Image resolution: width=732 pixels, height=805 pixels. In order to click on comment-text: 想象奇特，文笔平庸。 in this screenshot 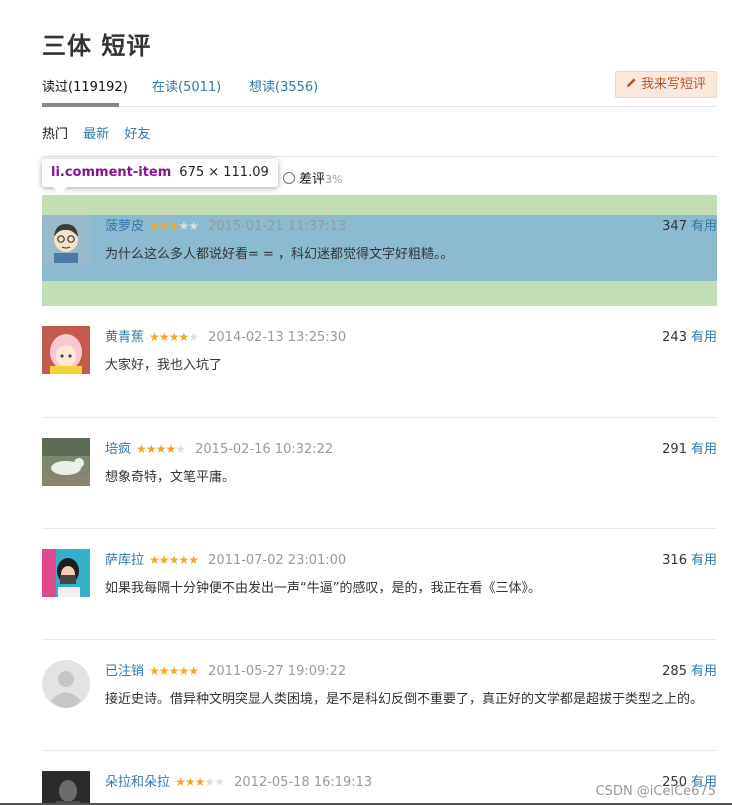, I will do `click(170, 477)`.